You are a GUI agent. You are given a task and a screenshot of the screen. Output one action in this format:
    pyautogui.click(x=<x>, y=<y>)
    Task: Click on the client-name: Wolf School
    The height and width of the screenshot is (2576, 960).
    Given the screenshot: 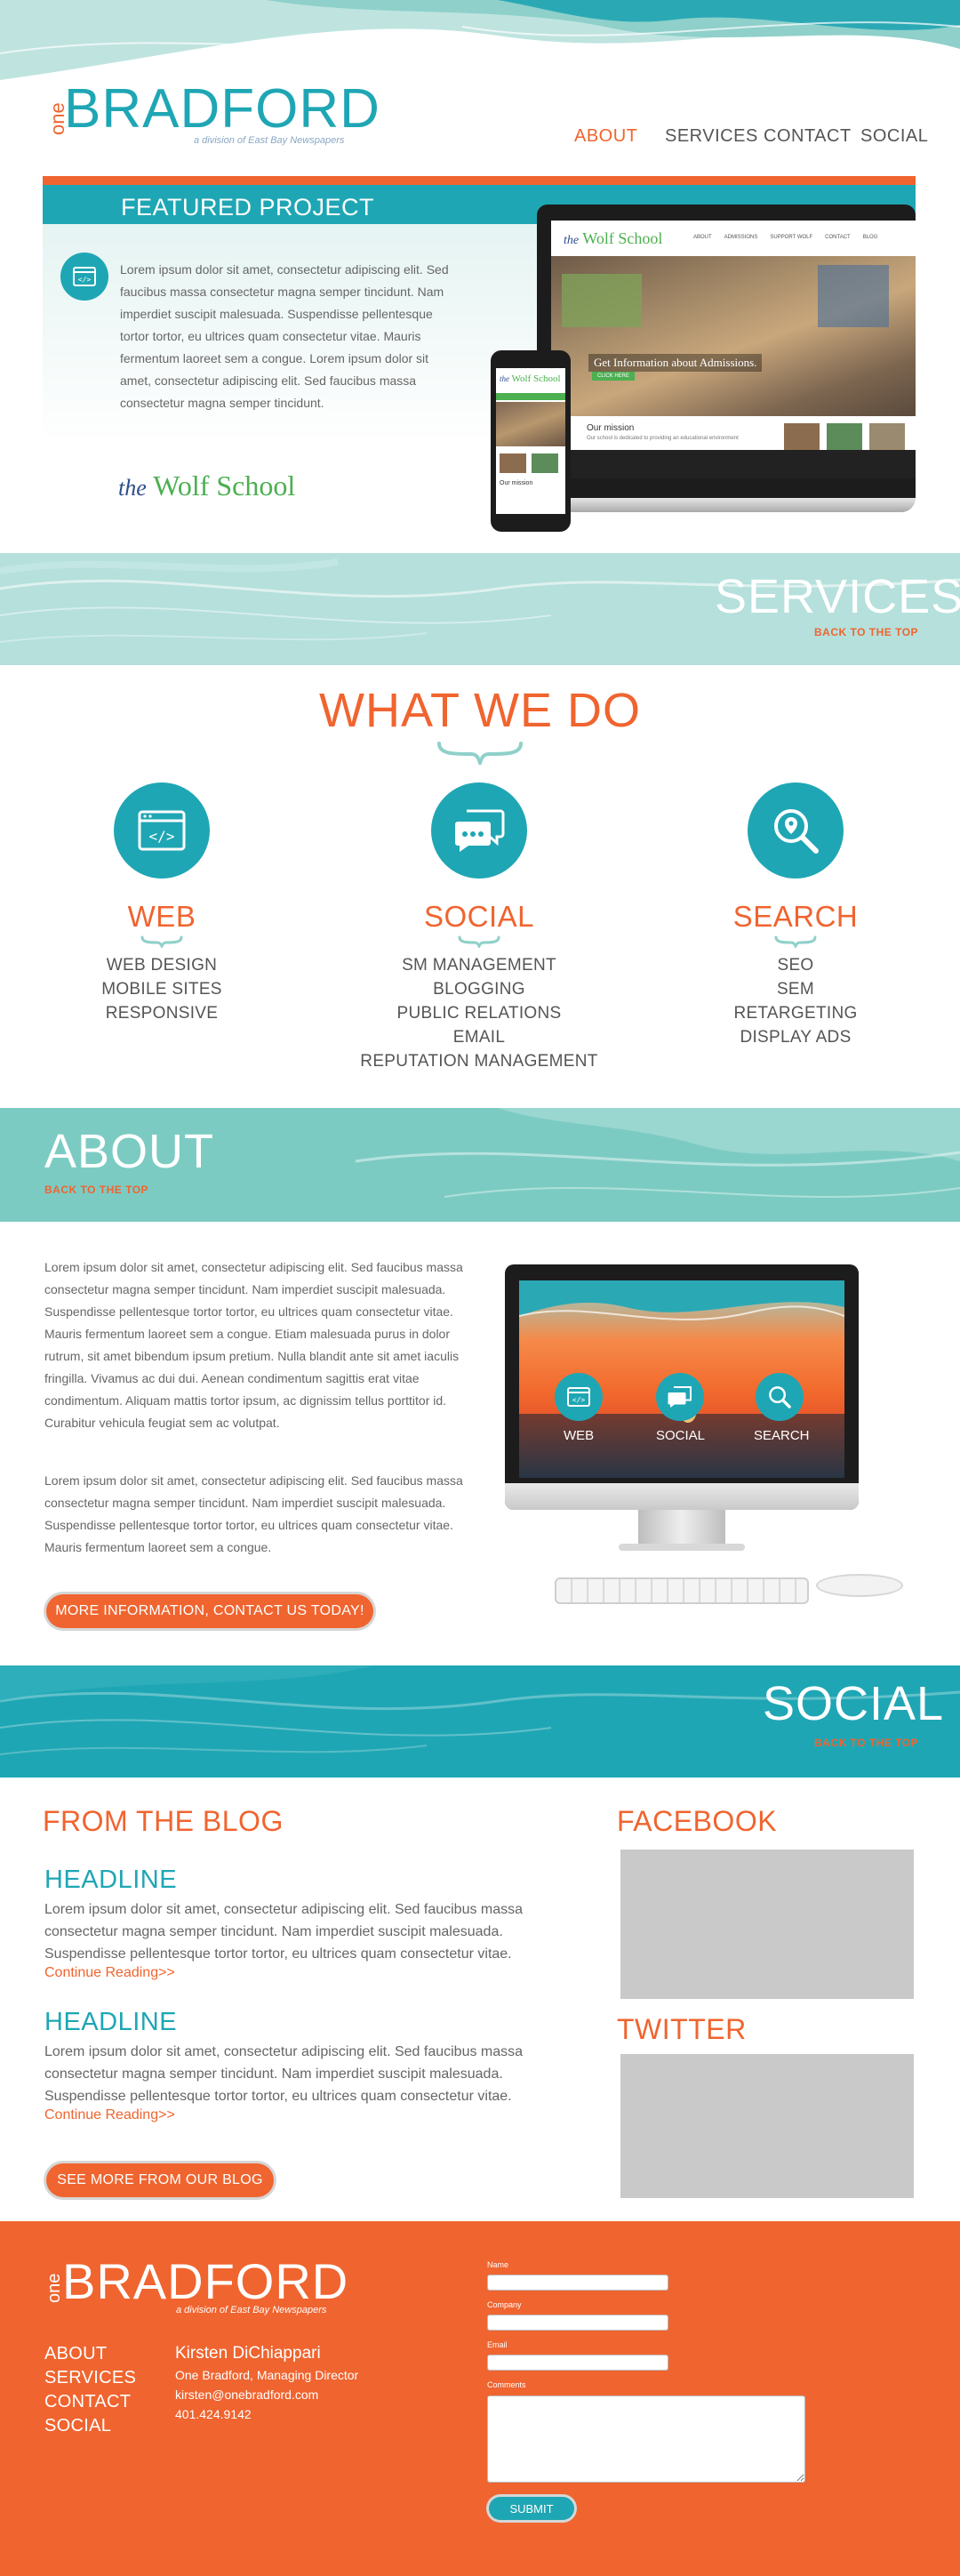 What is the action you would take?
    pyautogui.click(x=224, y=485)
    